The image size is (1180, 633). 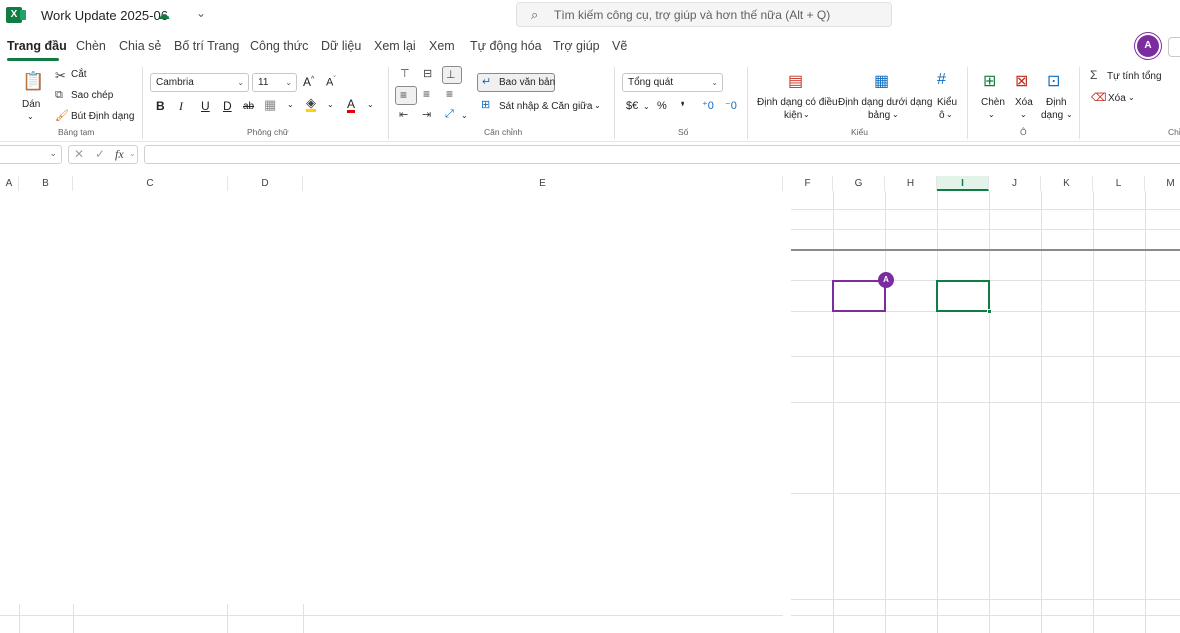 What do you see at coordinates (405, 73) in the screenshot?
I see `align-top-icon: ⊤` at bounding box center [405, 73].